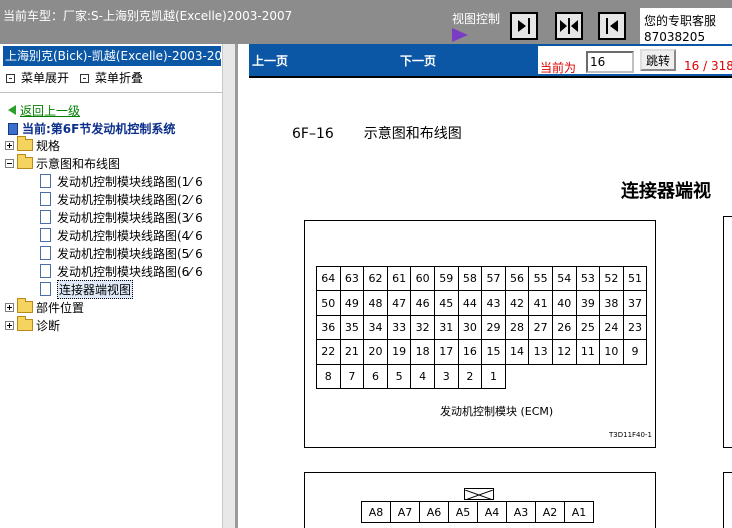 The width and height of the screenshot is (732, 528). Describe the element at coordinates (352, 328) in the screenshot. I see `connector-pin: 35` at that location.